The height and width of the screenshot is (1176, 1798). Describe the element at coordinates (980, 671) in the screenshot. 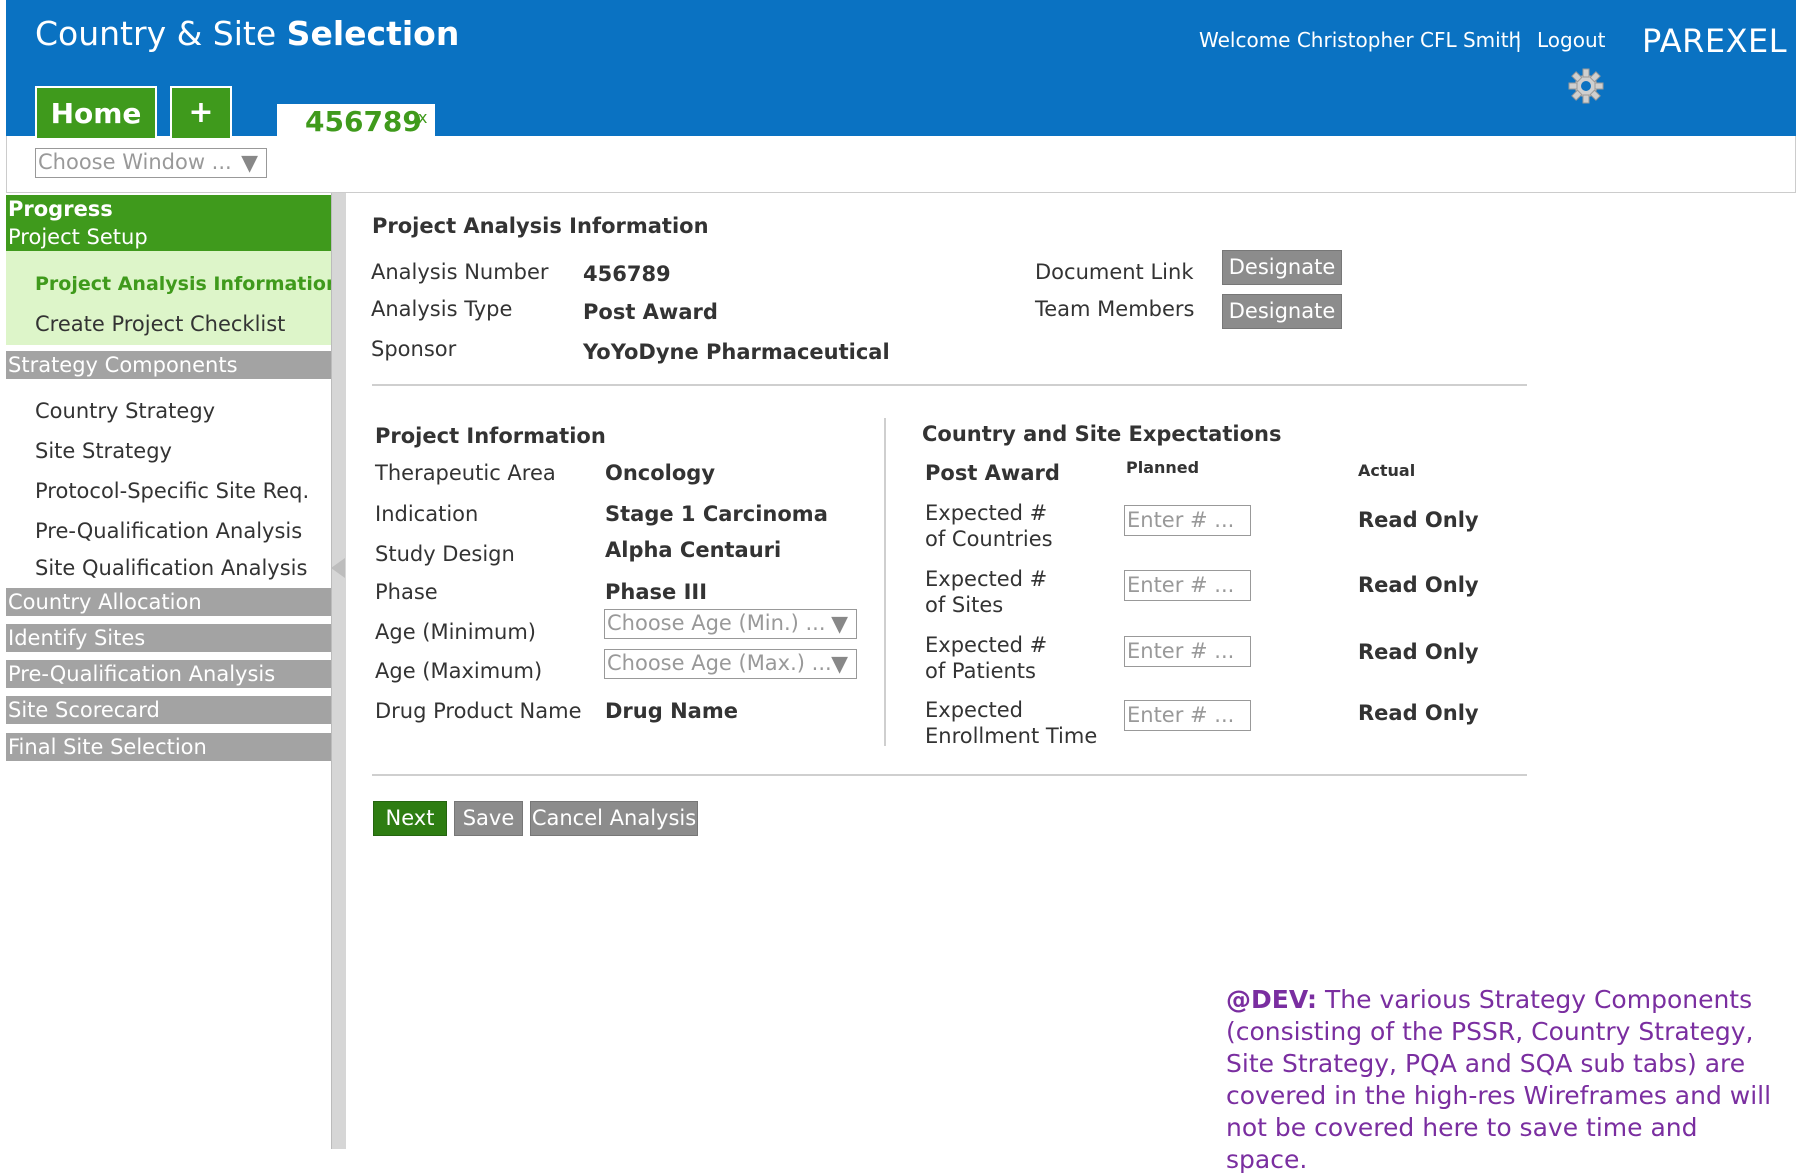

I see `expected-patients-line2: of Patients` at that location.